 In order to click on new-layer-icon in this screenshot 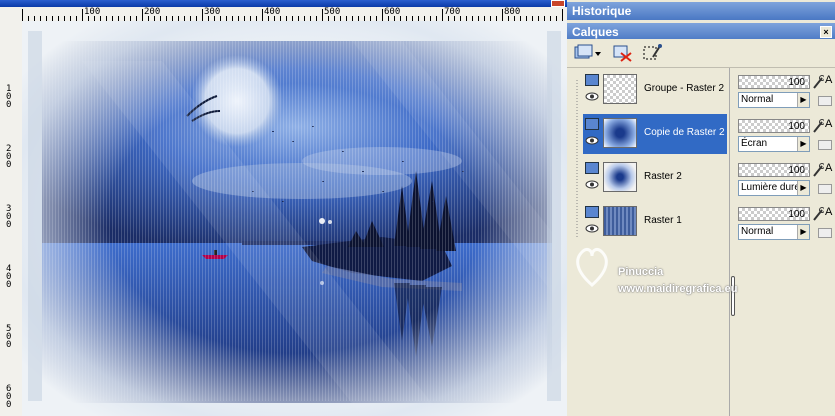, I will do `click(587, 53)`.